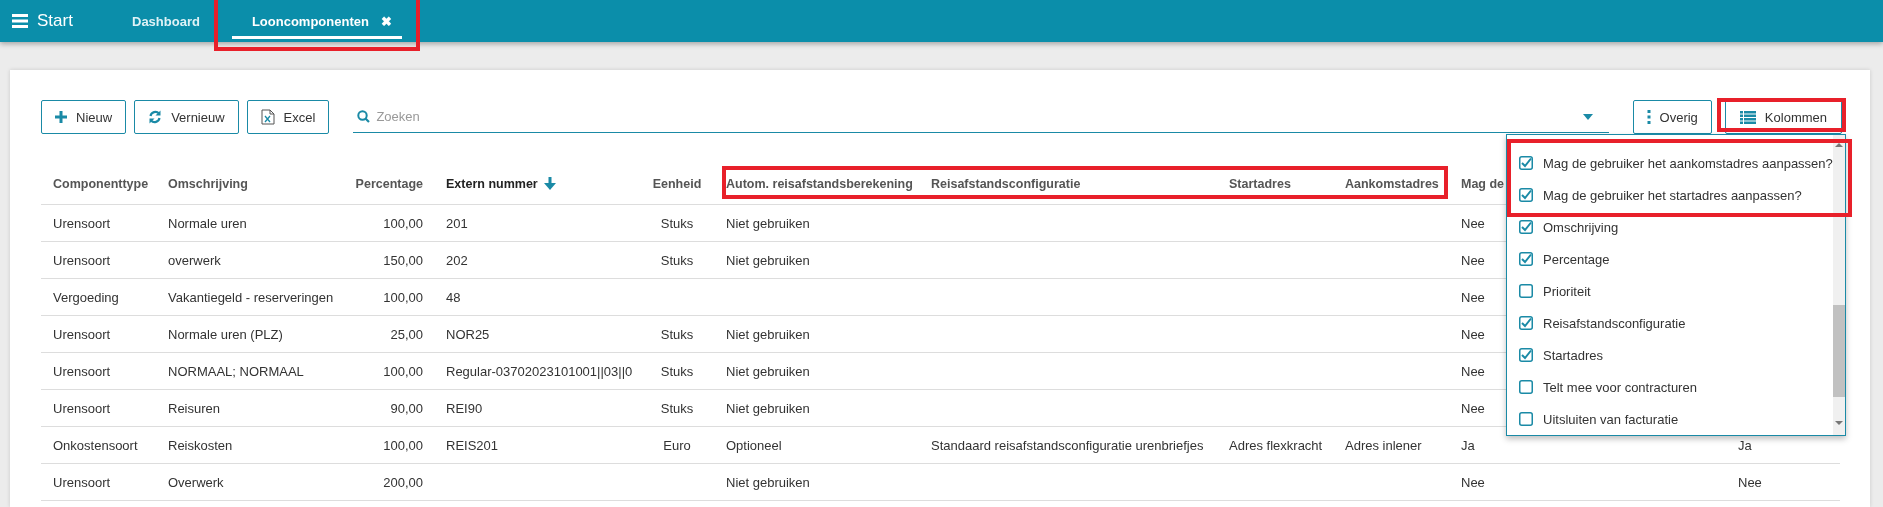  What do you see at coordinates (1670, 291) in the screenshot?
I see `column-option: Prioriteit` at bounding box center [1670, 291].